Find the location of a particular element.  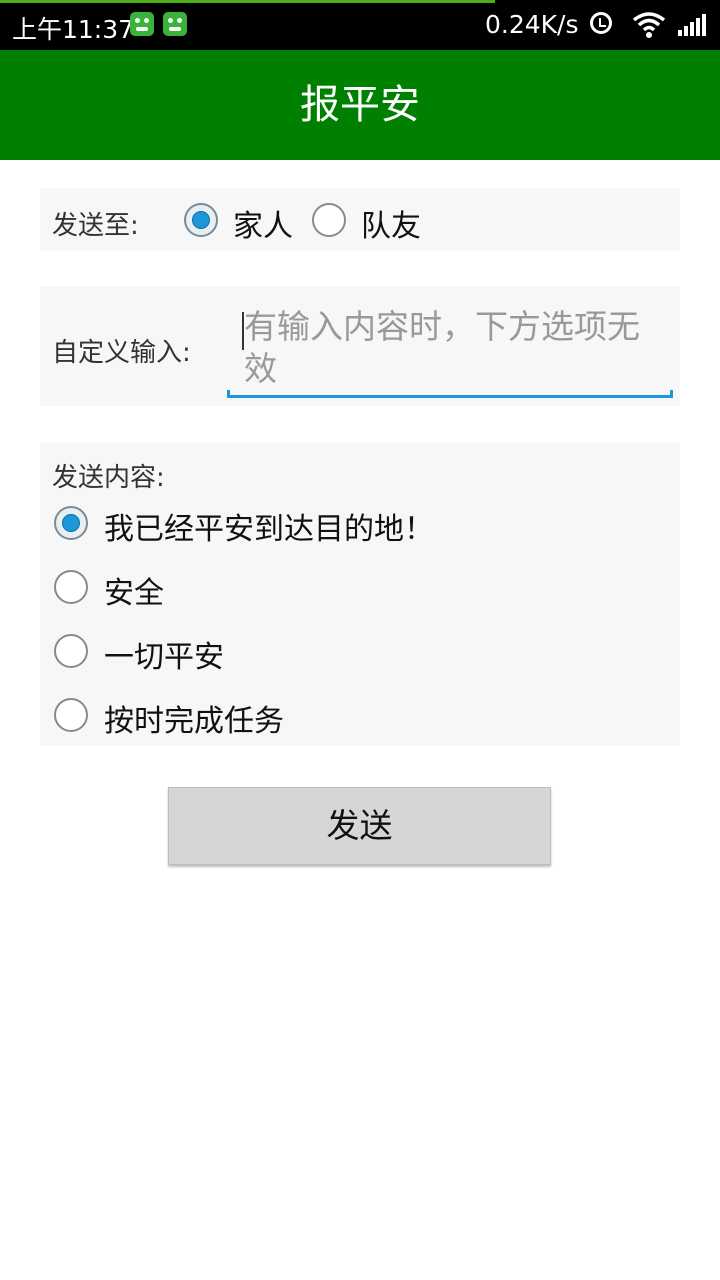

wifi-icon is located at coordinates (649, 25).